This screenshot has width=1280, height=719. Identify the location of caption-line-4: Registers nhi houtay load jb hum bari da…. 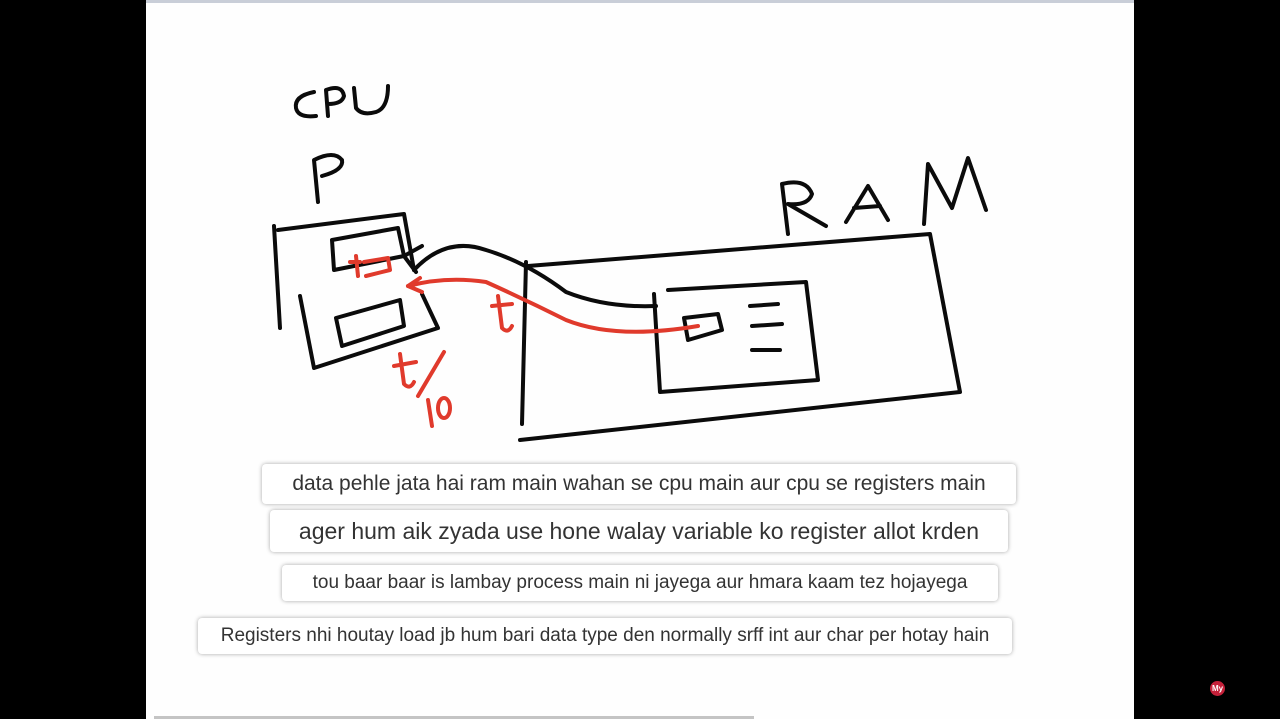
(605, 636).